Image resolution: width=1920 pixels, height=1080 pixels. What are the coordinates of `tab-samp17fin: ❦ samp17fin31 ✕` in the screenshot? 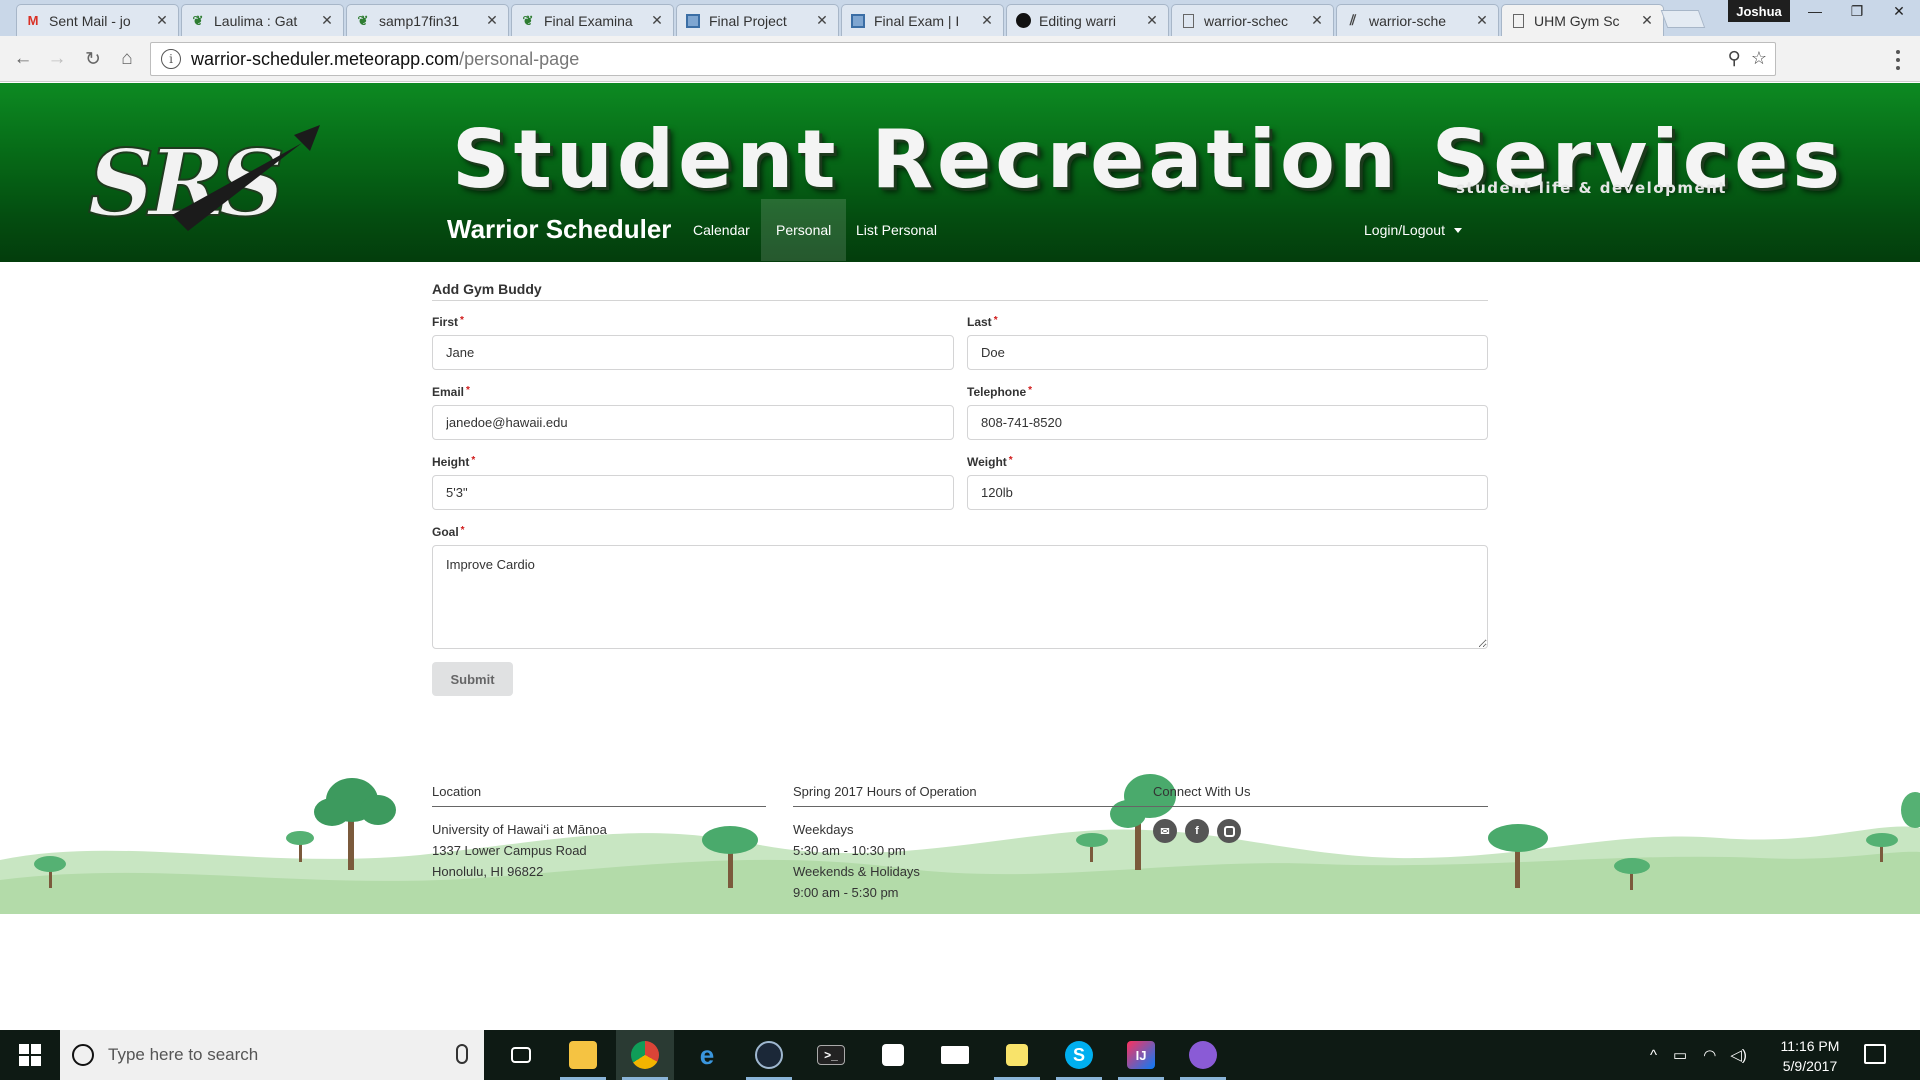 It's located at (427, 20).